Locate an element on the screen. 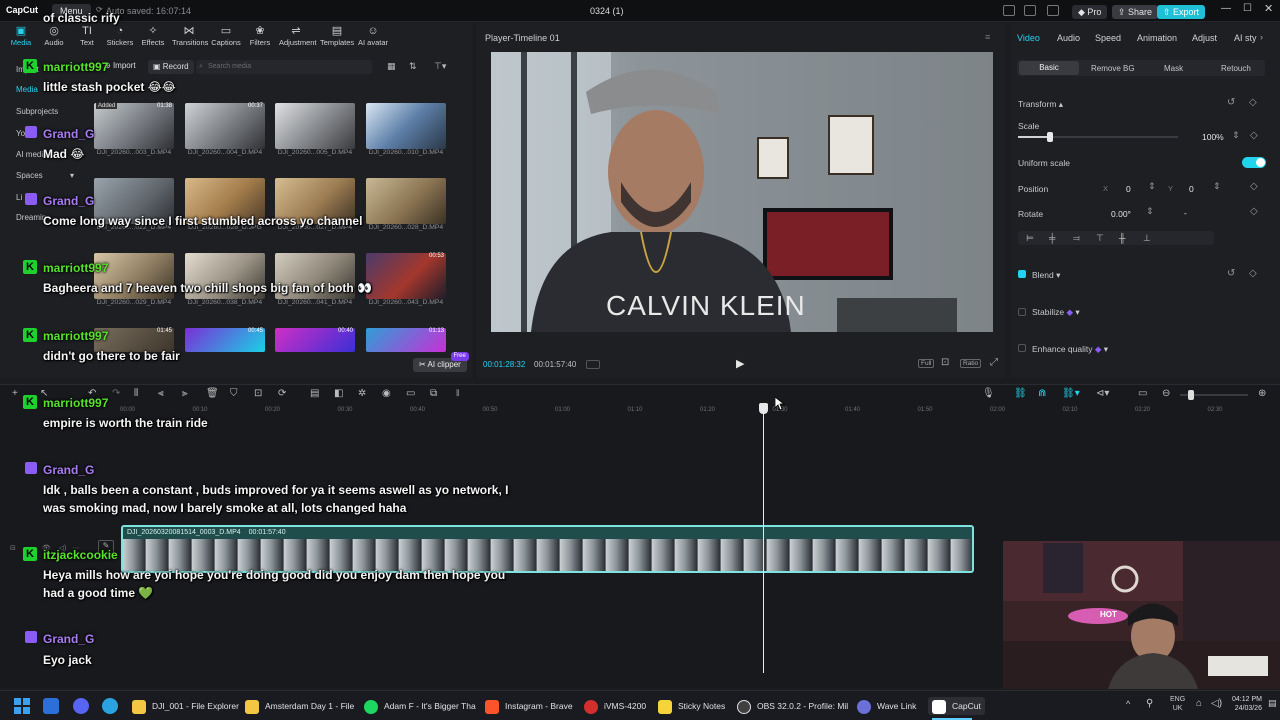 The height and width of the screenshot is (720, 1280). playhead is located at coordinates (763, 538).